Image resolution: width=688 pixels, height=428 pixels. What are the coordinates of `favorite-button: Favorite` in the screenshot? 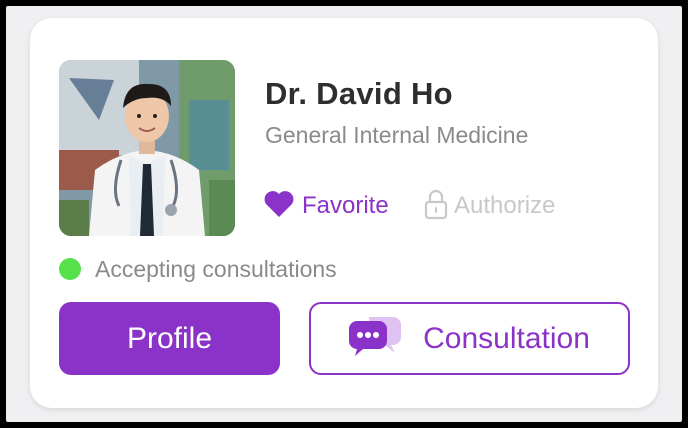 It's located at (326, 206).